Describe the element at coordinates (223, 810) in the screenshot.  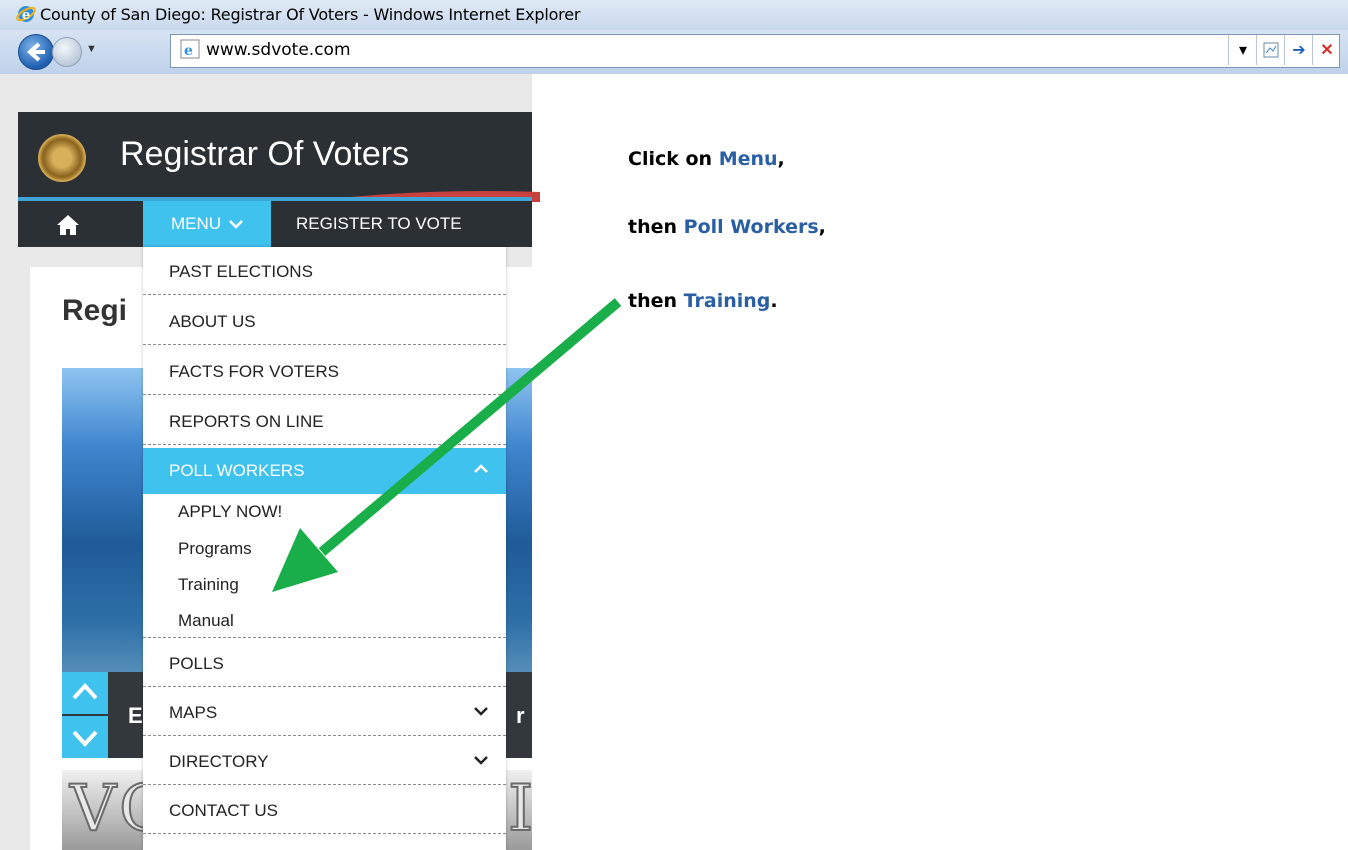
I see `menu-item-label: CONTACT US` at that location.